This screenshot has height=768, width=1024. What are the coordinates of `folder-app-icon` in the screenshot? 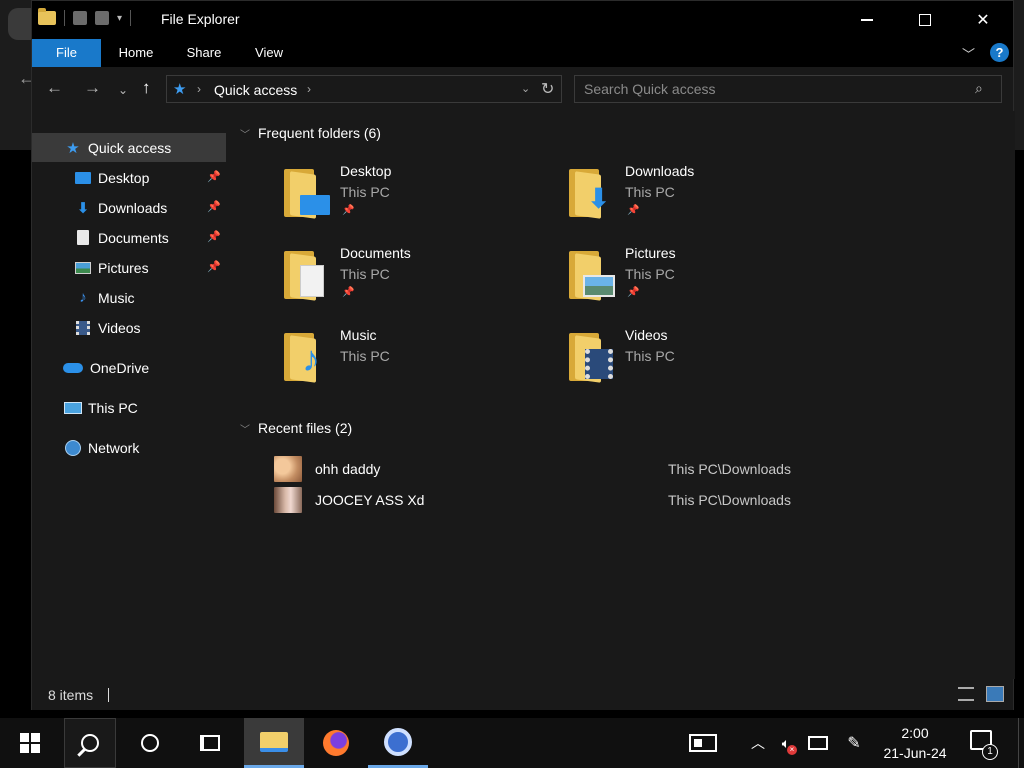 It's located at (47, 16).